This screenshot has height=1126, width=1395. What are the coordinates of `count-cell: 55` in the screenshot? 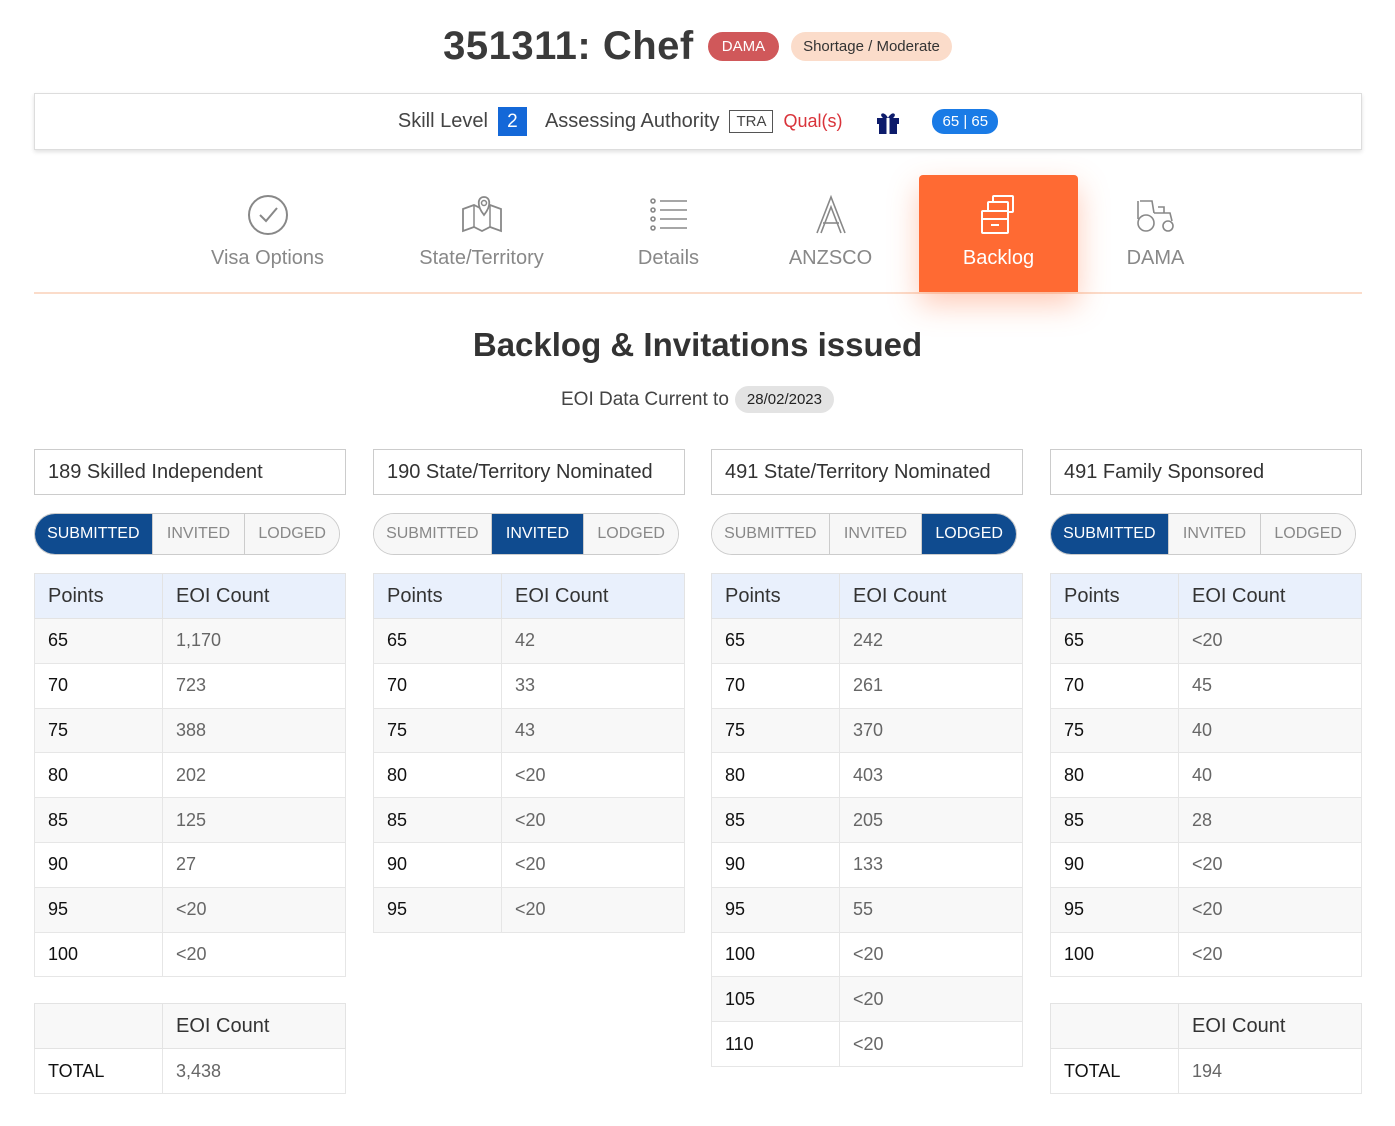 It's located at (931, 909).